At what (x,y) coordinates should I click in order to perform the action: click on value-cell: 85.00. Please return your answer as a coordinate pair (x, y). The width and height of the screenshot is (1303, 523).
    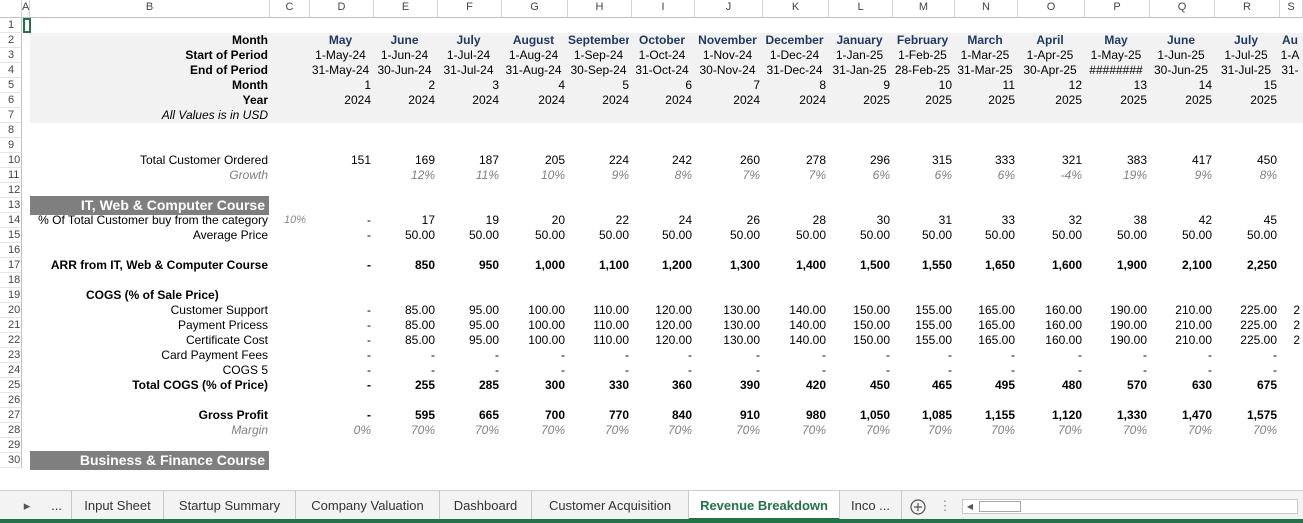
    Looking at the image, I should click on (404, 340).